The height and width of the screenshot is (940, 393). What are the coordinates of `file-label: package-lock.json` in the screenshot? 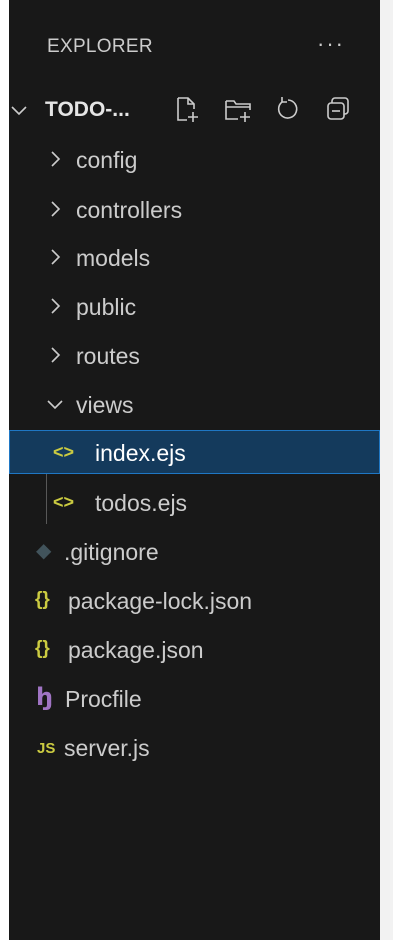 It's located at (160, 601).